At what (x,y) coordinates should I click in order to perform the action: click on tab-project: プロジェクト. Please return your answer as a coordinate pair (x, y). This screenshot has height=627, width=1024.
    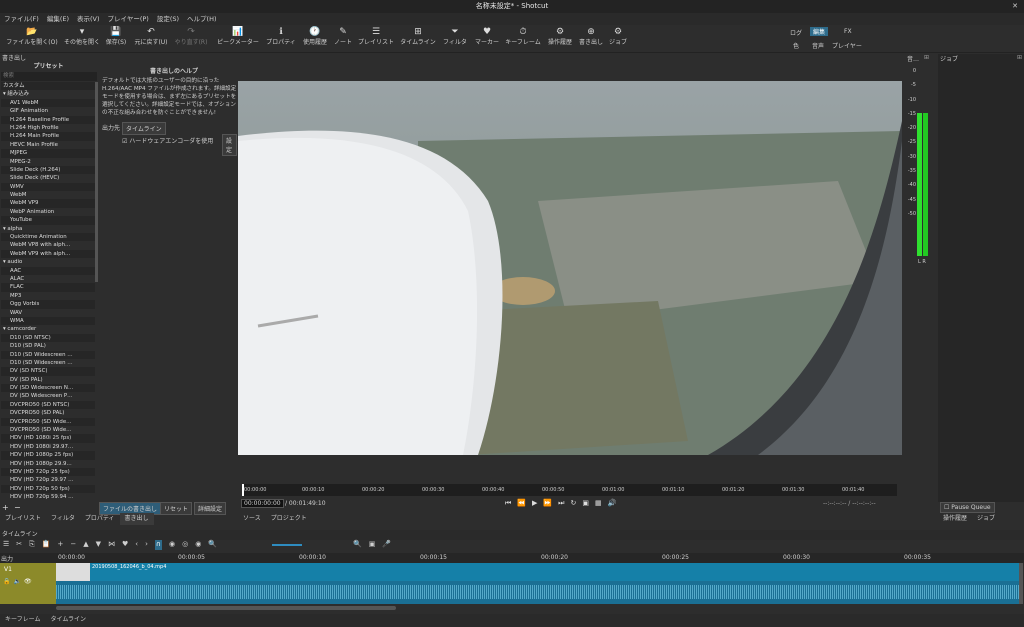
    Looking at the image, I should click on (289, 519).